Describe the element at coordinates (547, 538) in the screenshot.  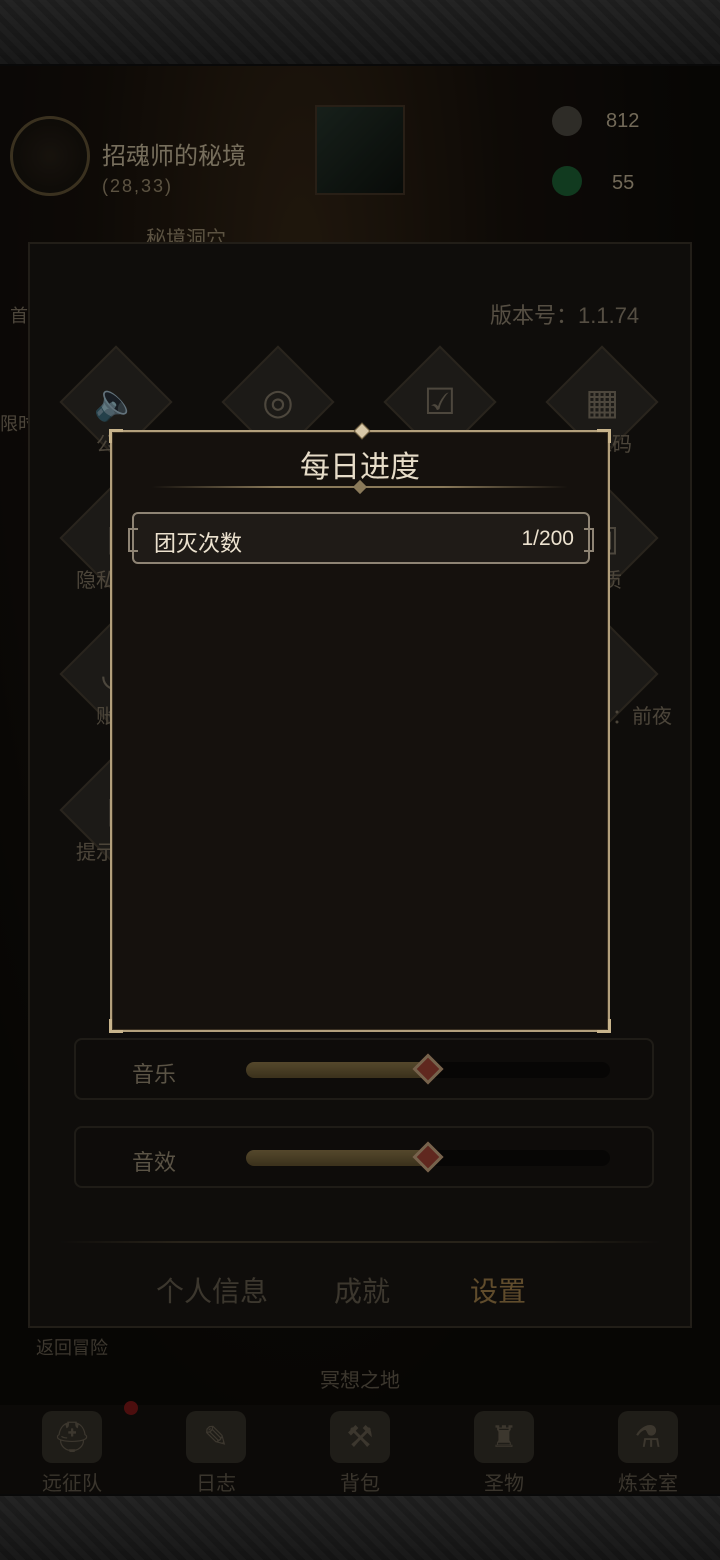
I see `progress-row-value: 1/200` at that location.